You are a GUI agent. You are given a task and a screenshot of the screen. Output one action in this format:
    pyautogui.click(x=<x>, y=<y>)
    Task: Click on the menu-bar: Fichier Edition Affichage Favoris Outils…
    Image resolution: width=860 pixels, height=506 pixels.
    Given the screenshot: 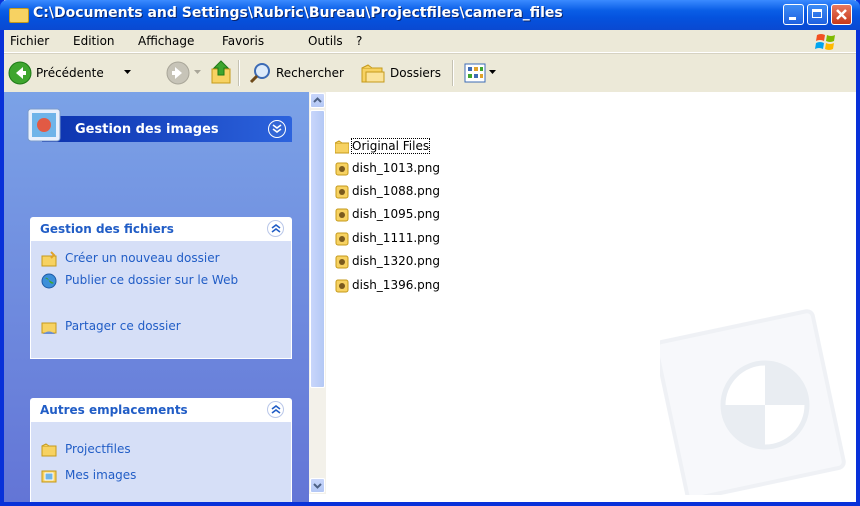 What is the action you would take?
    pyautogui.click(x=430, y=41)
    